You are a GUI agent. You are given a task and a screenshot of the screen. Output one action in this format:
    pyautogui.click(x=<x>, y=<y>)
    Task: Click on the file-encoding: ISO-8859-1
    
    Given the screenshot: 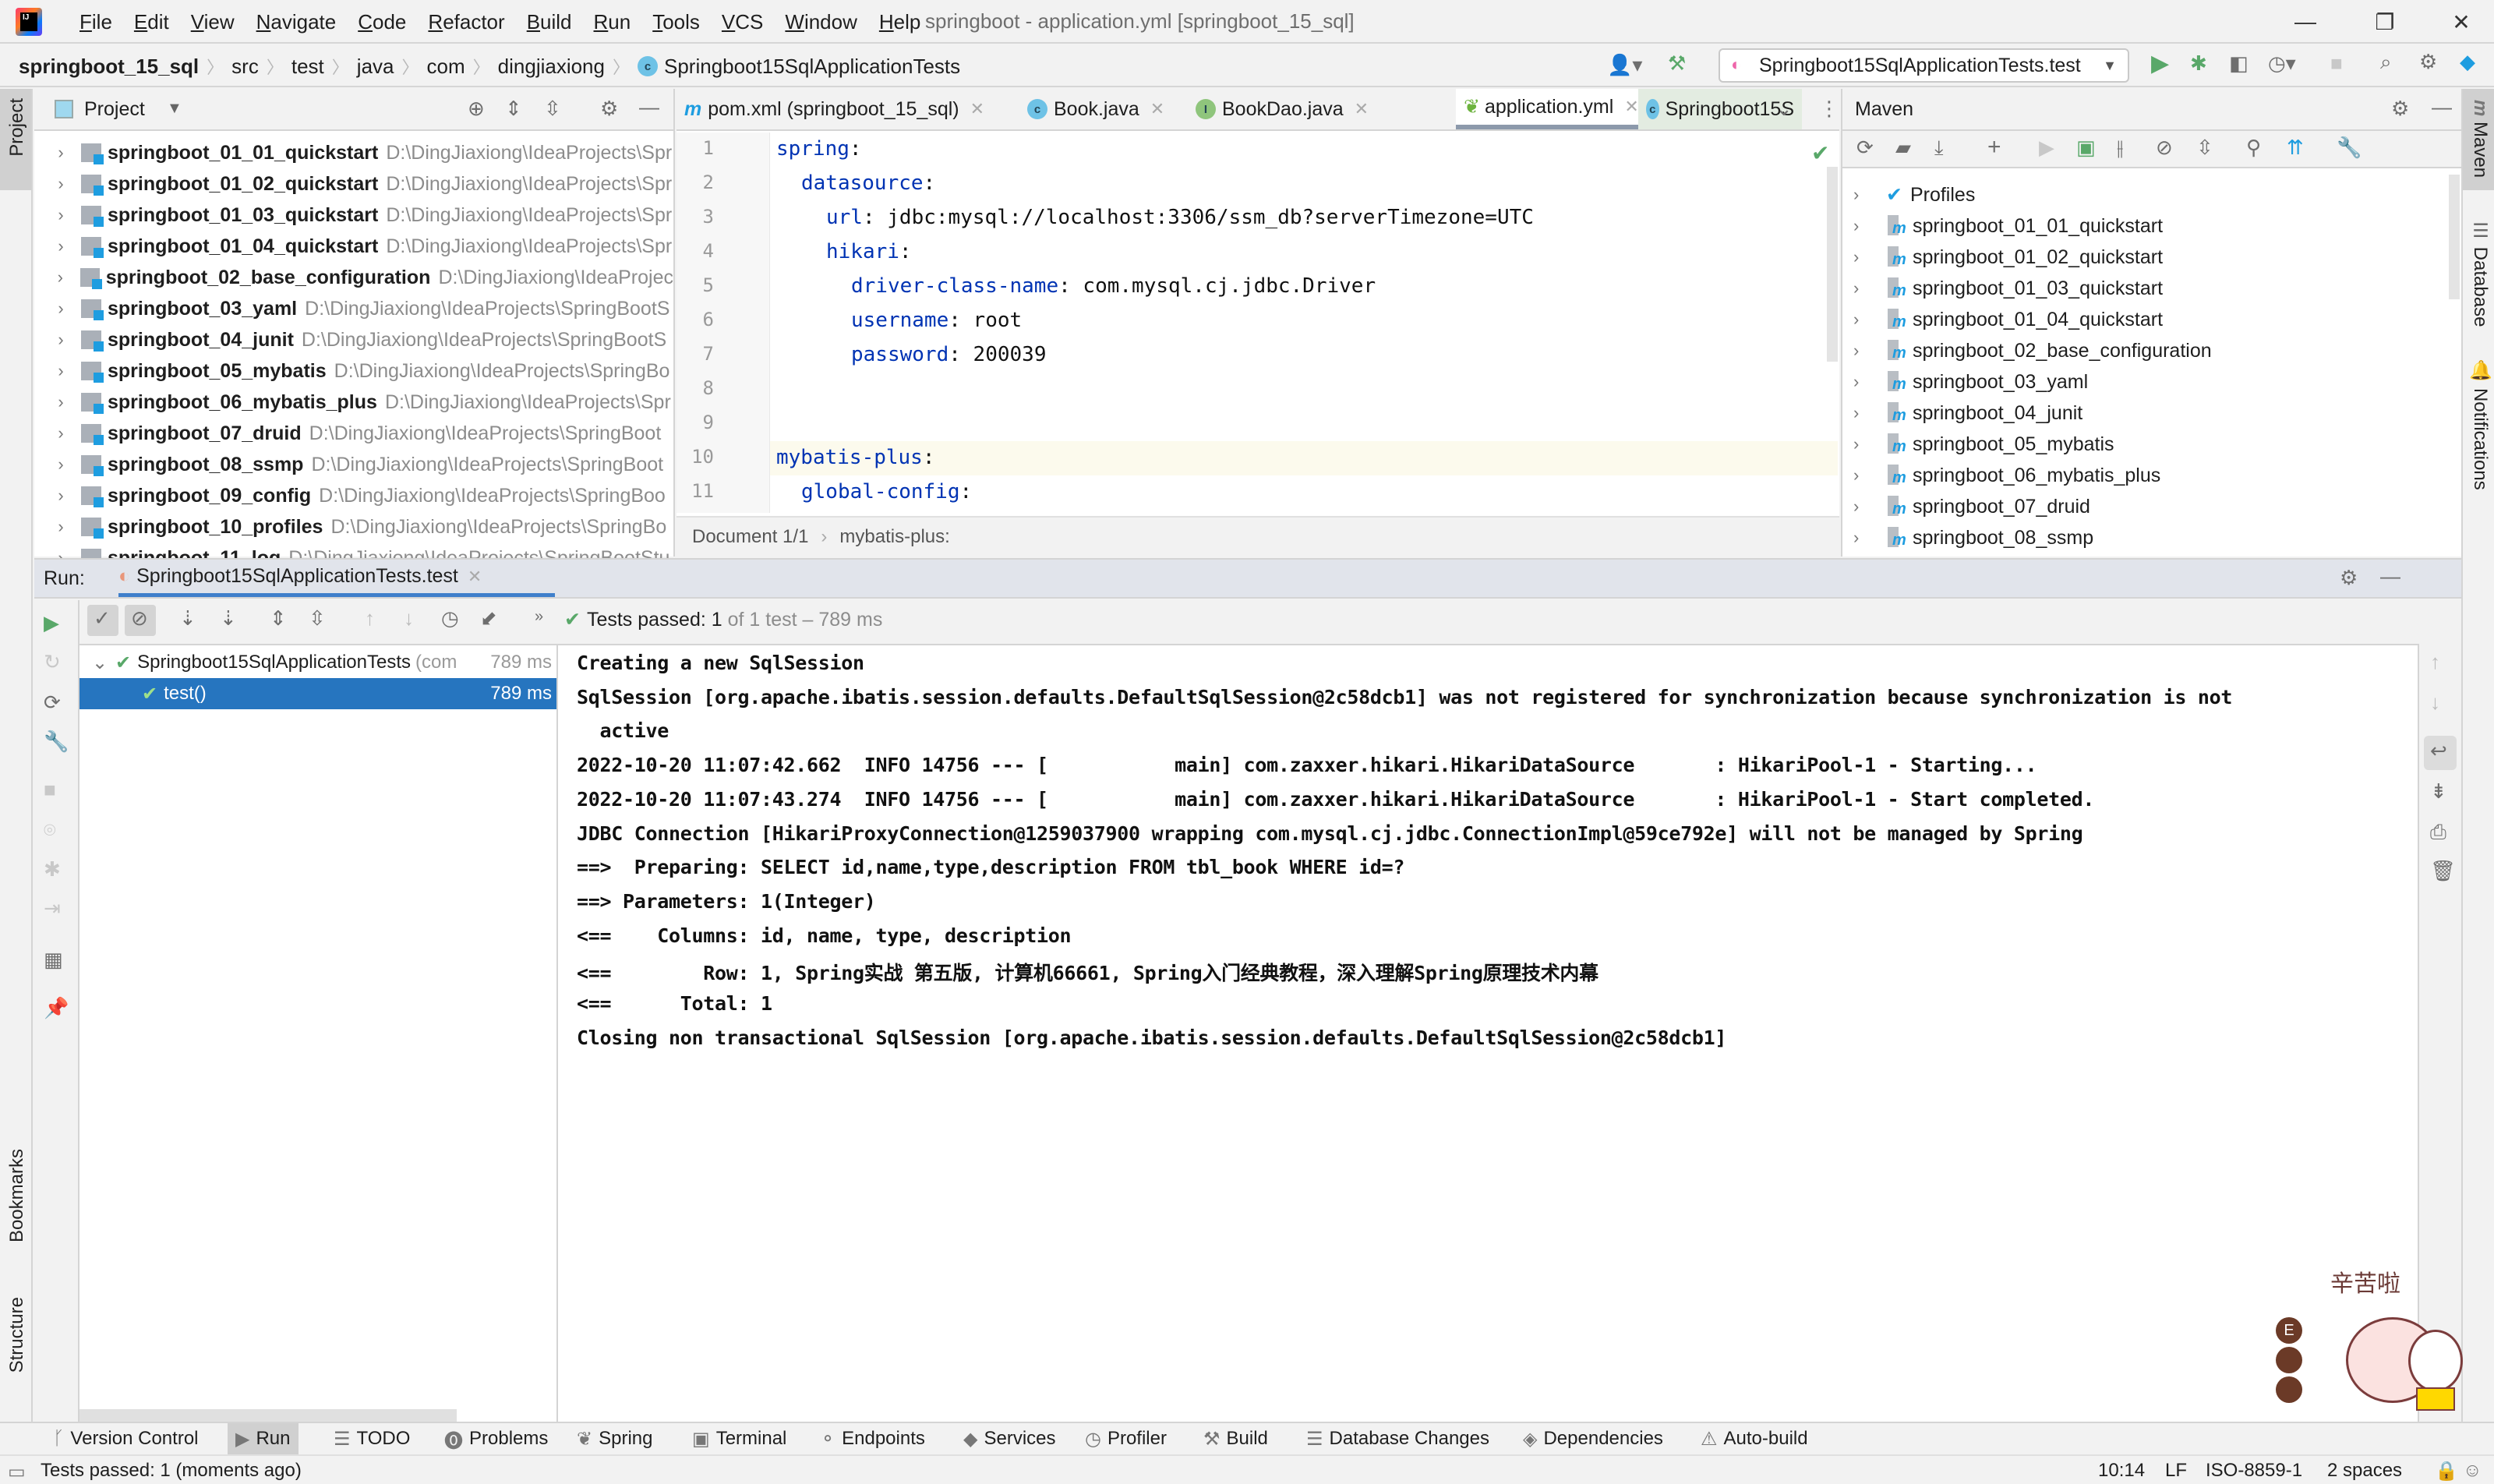 What is the action you would take?
    pyautogui.click(x=2254, y=1471)
    